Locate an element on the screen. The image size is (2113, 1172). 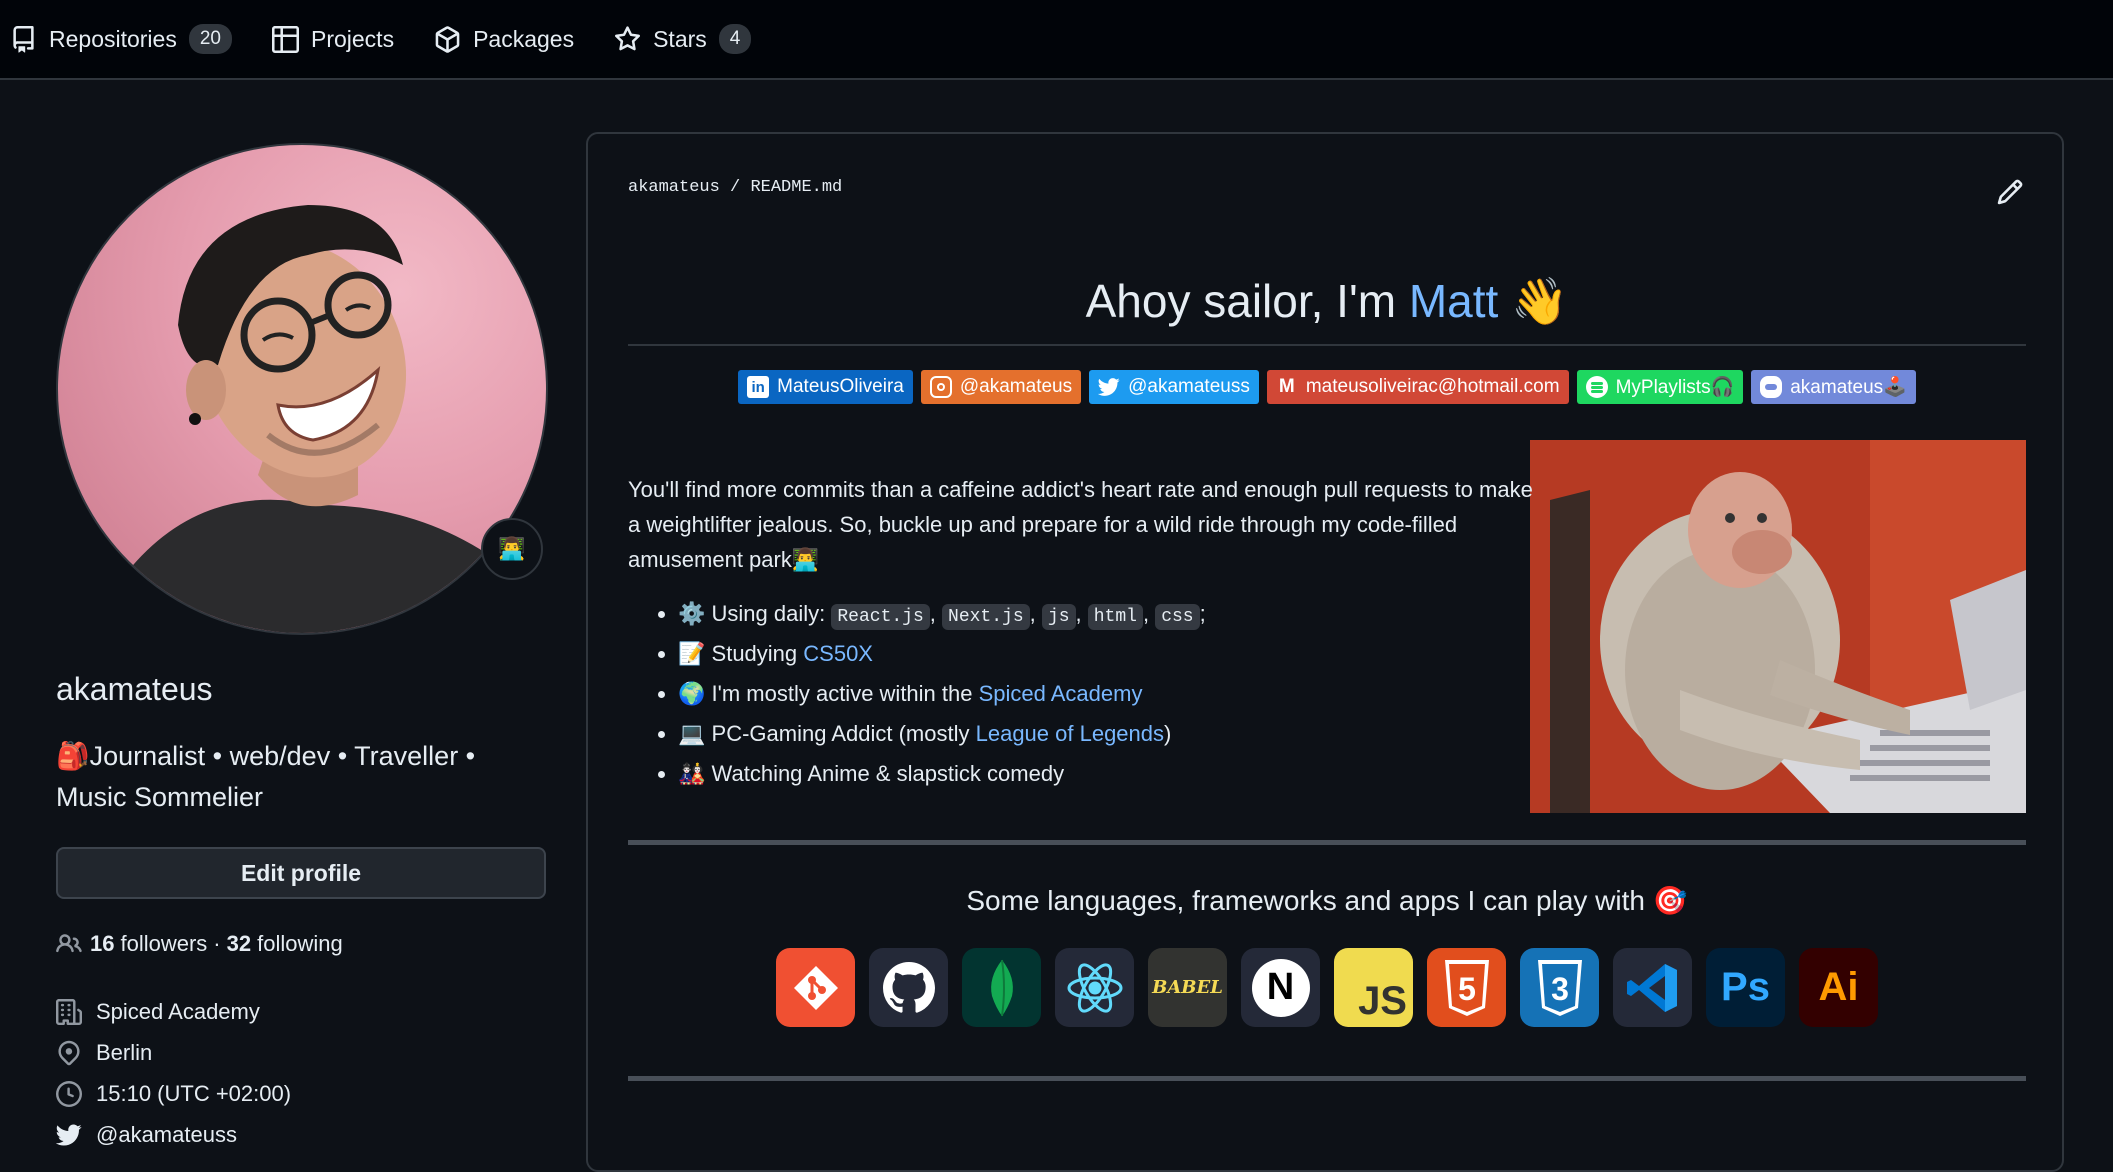
twitter-badge-label: @akamateuss is located at coordinates (1189, 386).